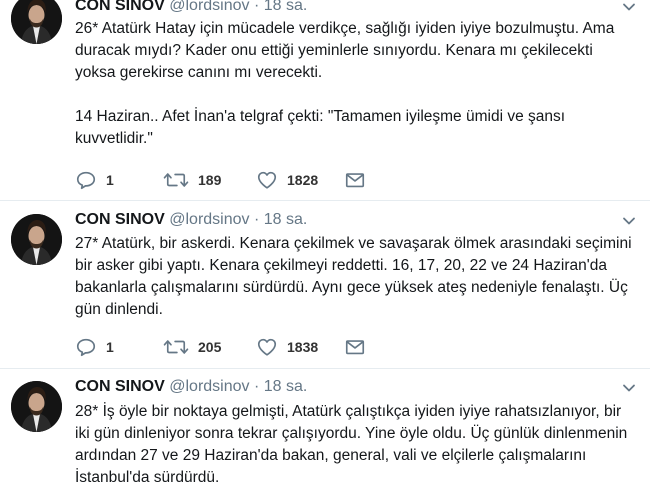  I want to click on retweet-button: 205, so click(192, 347).